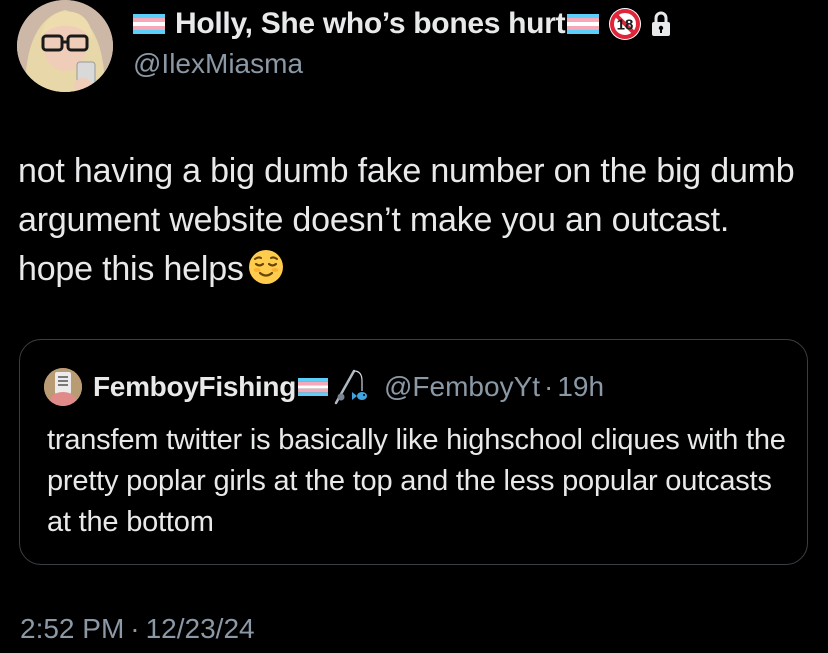  Describe the element at coordinates (200, 628) in the screenshot. I see `timestamp-date: 12/23/24` at that location.